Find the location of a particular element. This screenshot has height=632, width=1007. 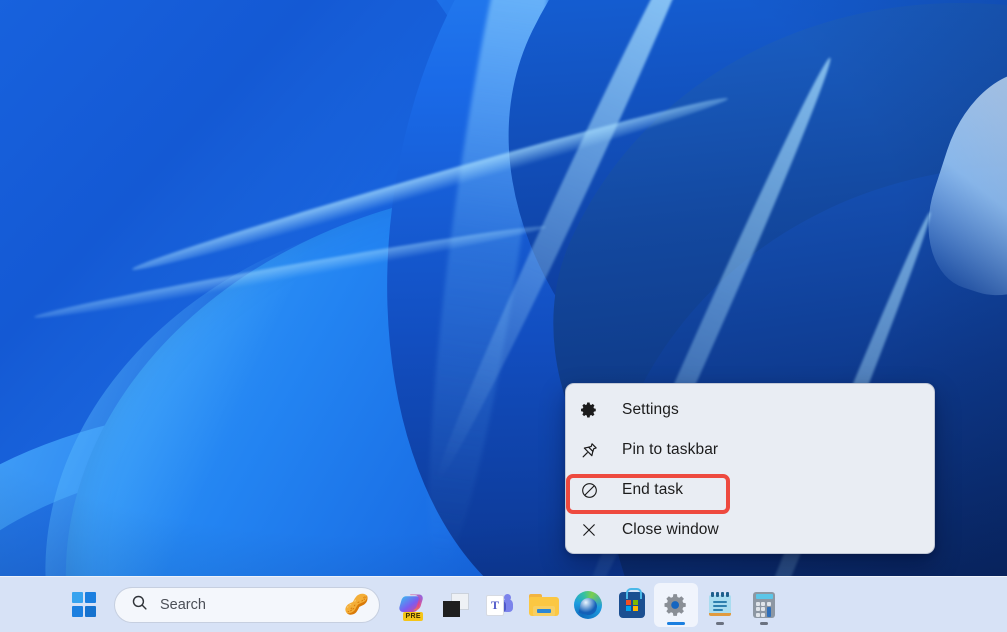

taskbar-active-indicator is located at coordinates (676, 623).